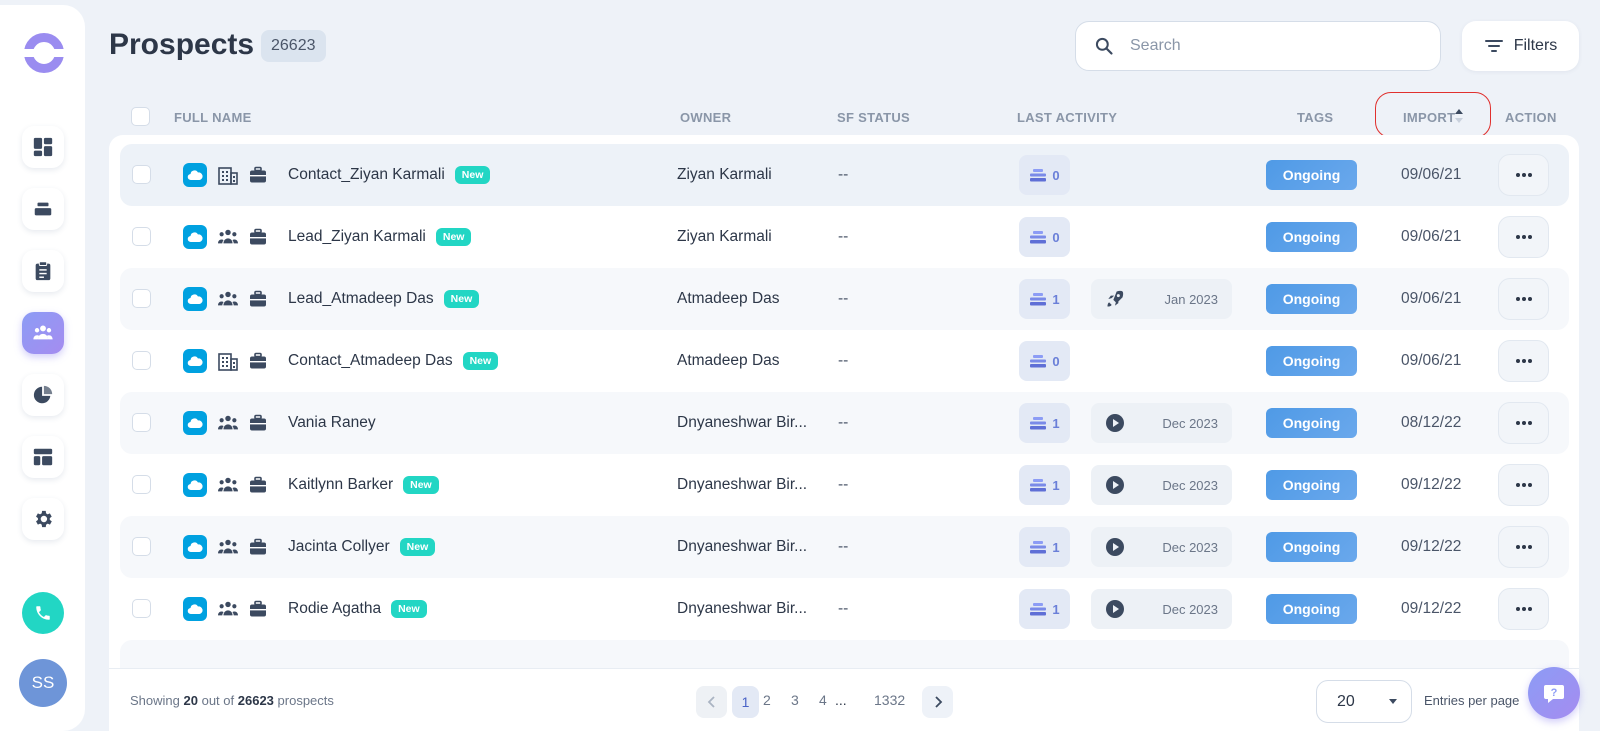 This screenshot has width=1600, height=731. Describe the element at coordinates (43, 53) in the screenshot. I see `app-logo` at that location.